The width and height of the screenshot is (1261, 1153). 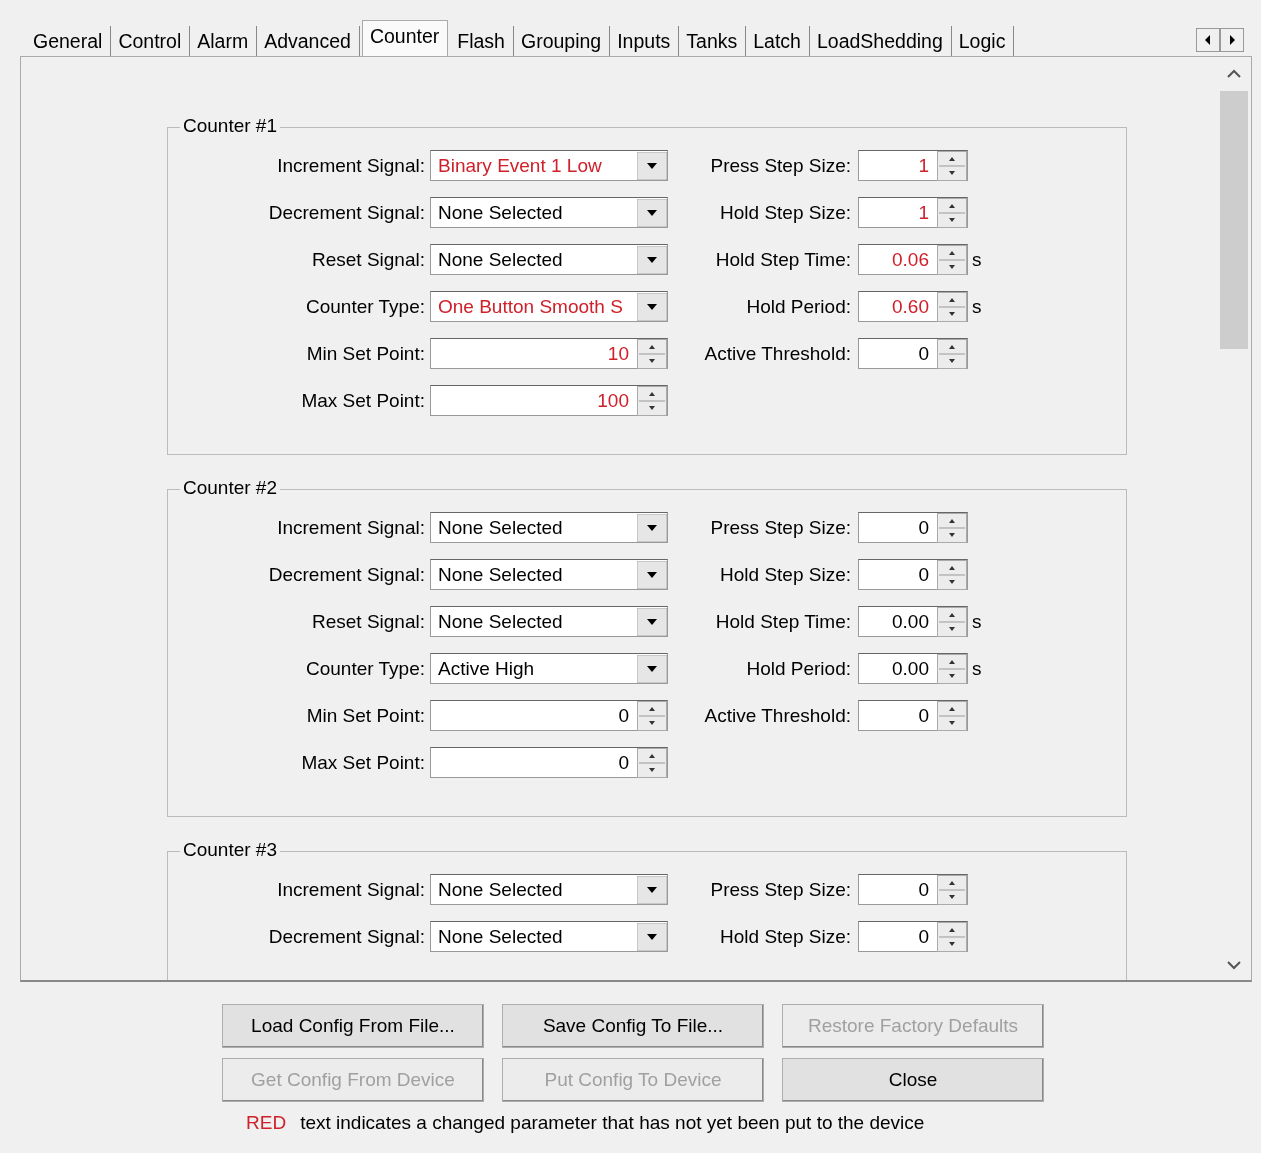 I want to click on scroll-down-icon, so click(x=1234, y=965).